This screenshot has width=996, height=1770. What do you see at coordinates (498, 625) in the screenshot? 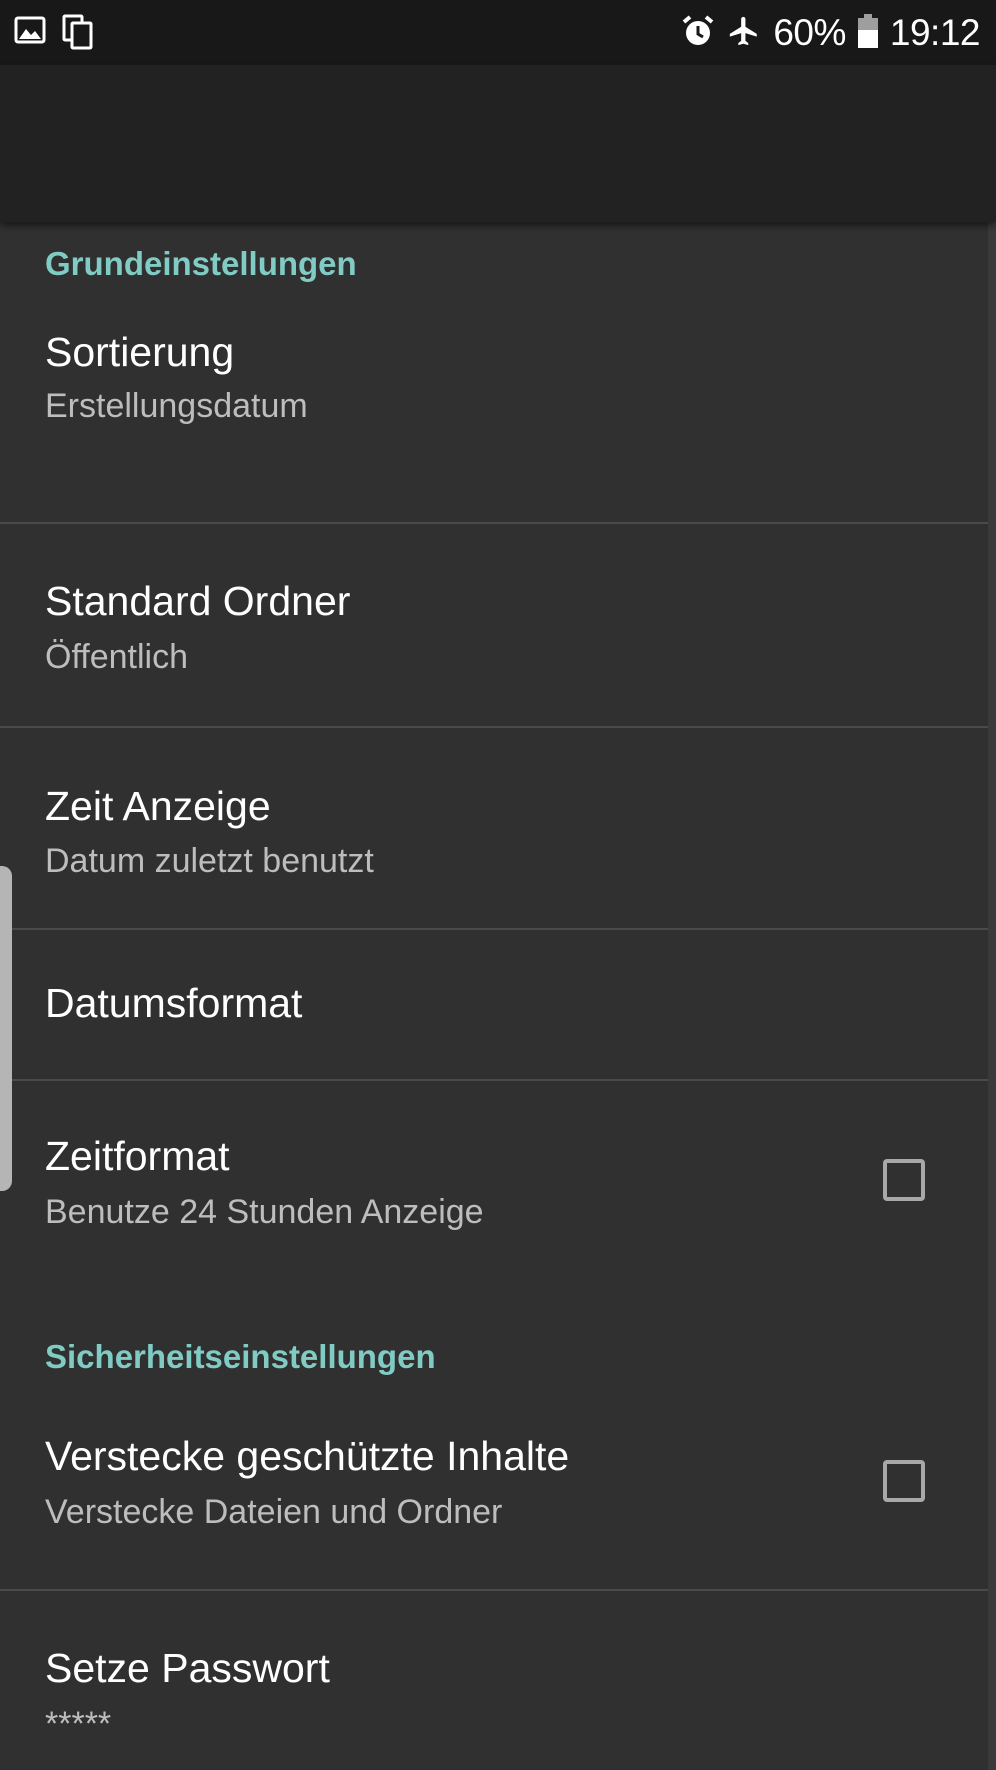
I see `setting-default-folder: Standard Ordner Öffentlich` at bounding box center [498, 625].